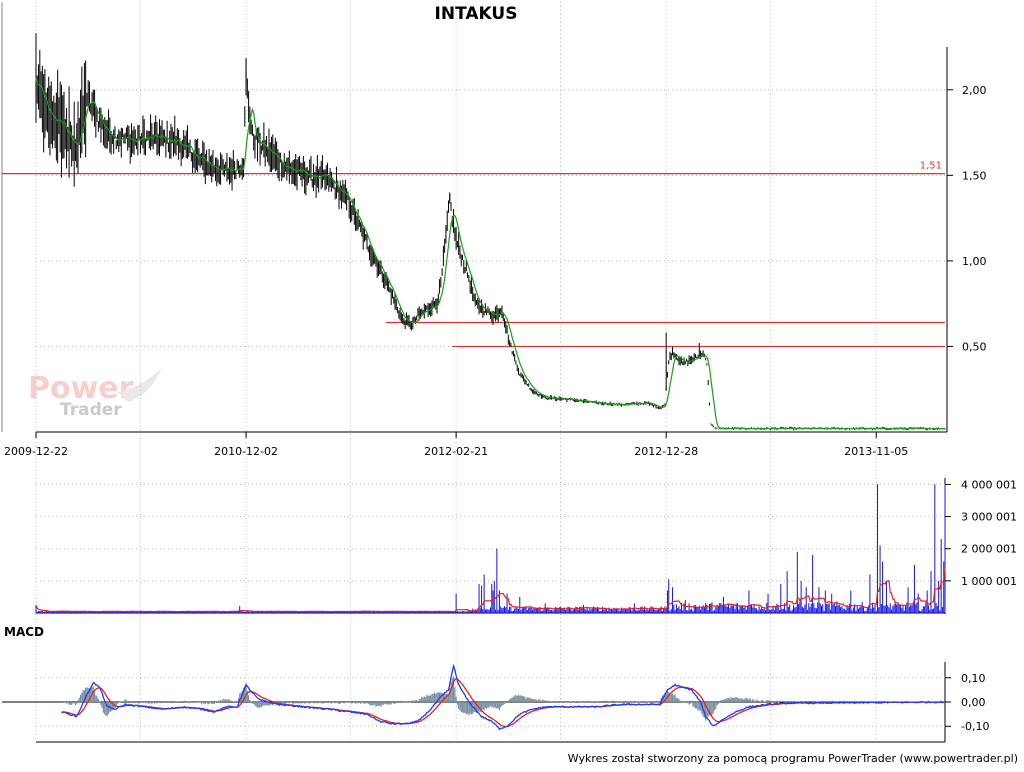  I want to click on date-tick-label: 2012-12-28, so click(666, 451).